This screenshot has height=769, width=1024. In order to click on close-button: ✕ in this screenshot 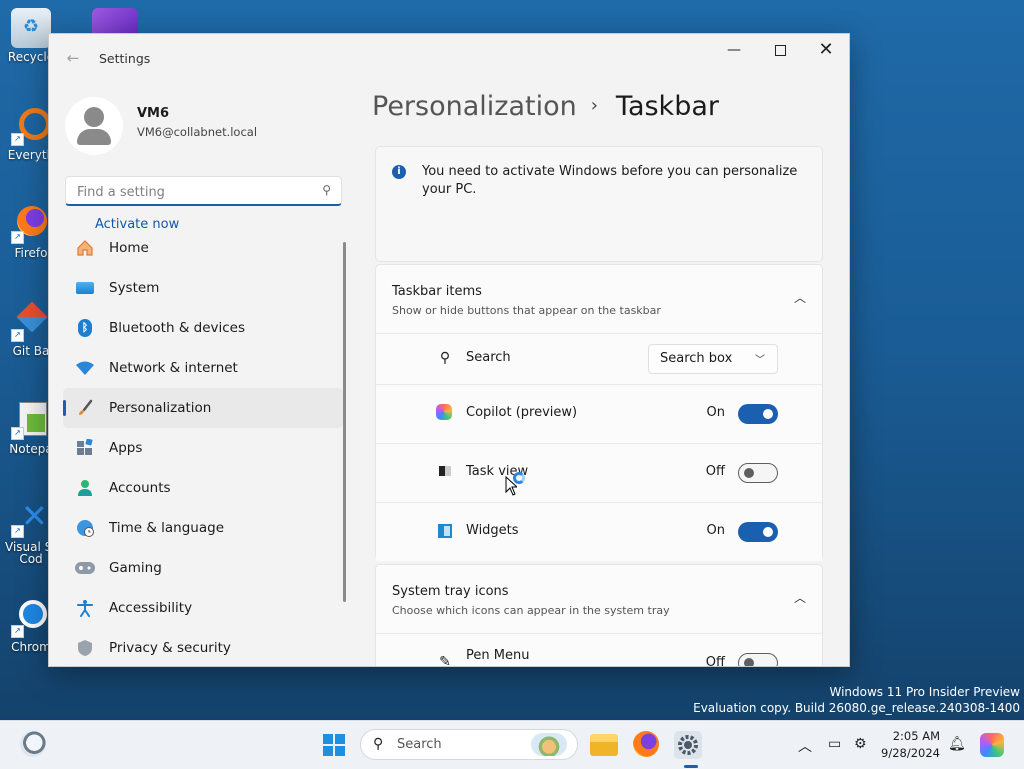, I will do `click(826, 50)`.